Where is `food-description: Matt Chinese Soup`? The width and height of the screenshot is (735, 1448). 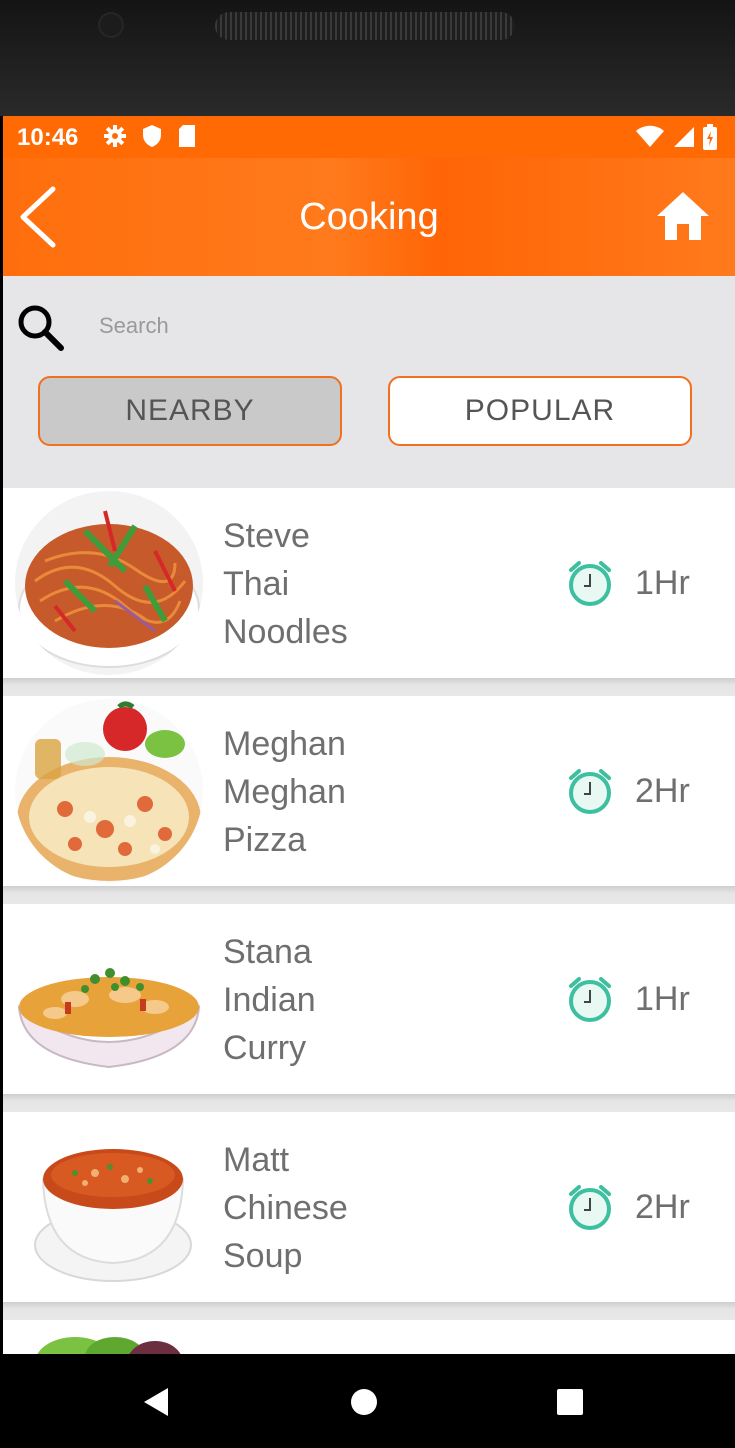
food-description: Matt Chinese Soup is located at coordinates (285, 1208).